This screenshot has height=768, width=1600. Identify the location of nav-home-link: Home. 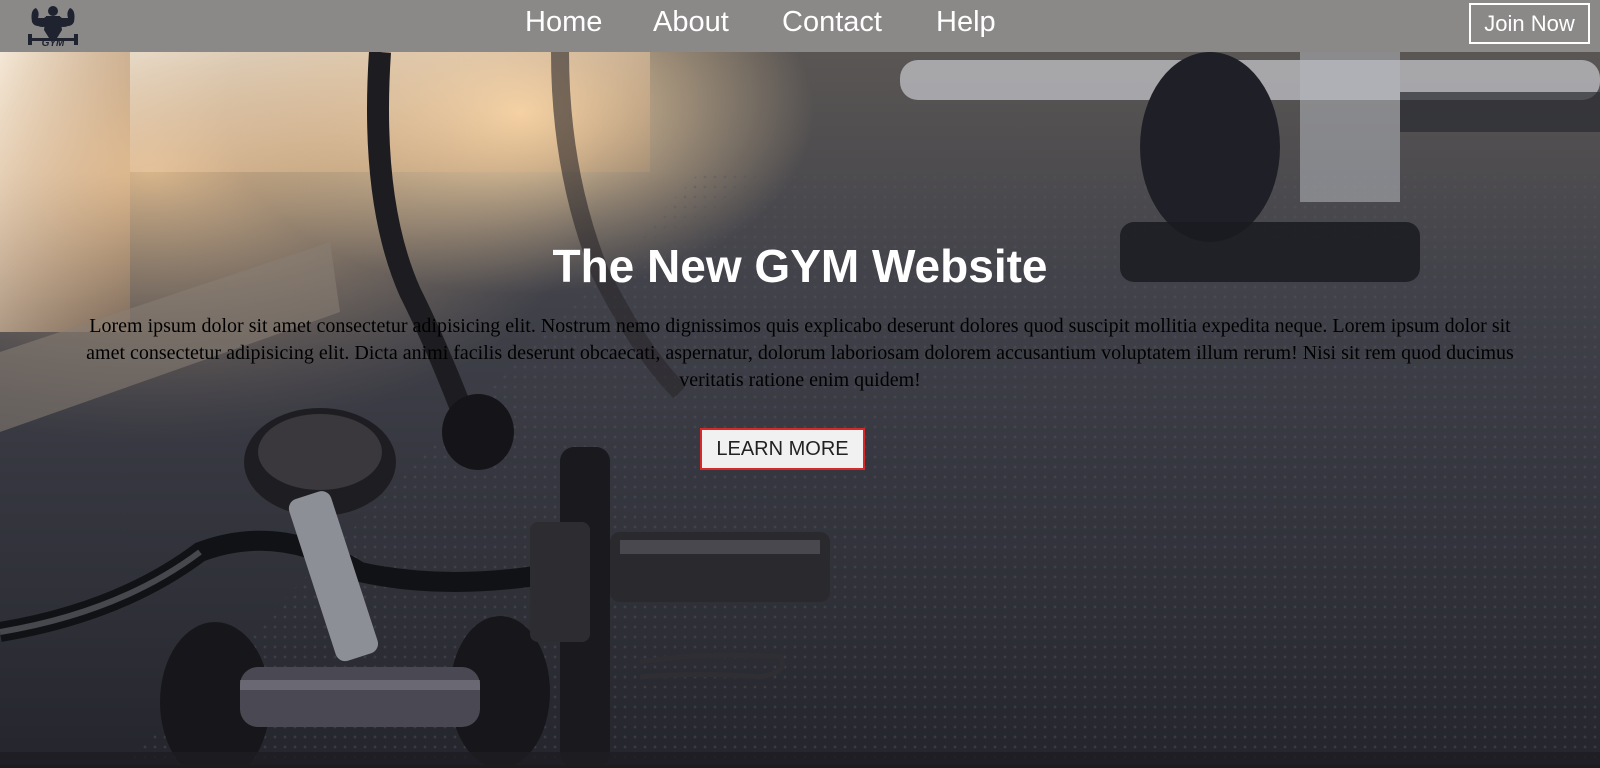
(563, 22).